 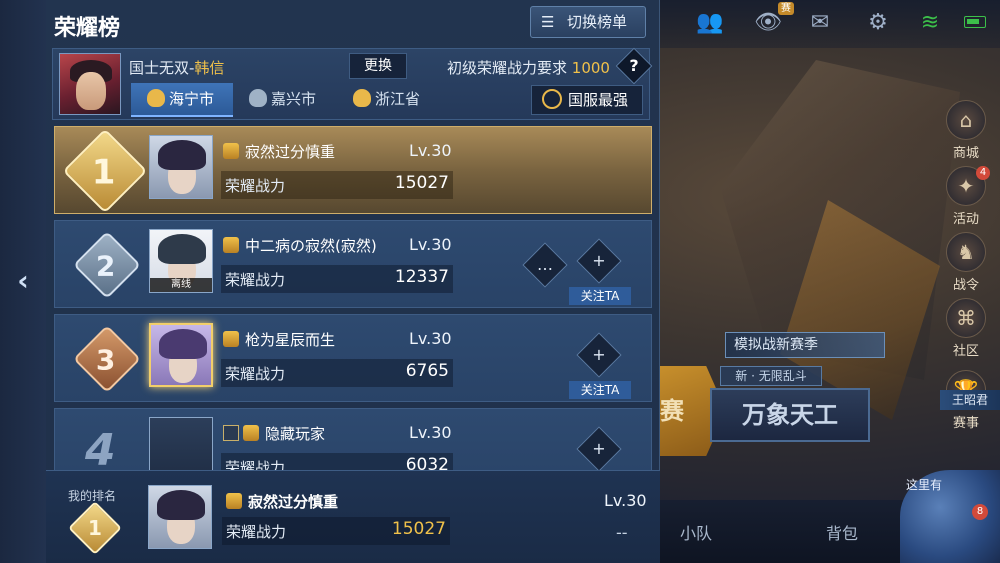 What do you see at coordinates (107, 359) in the screenshot?
I see `rank-badge-bronze: 3` at bounding box center [107, 359].